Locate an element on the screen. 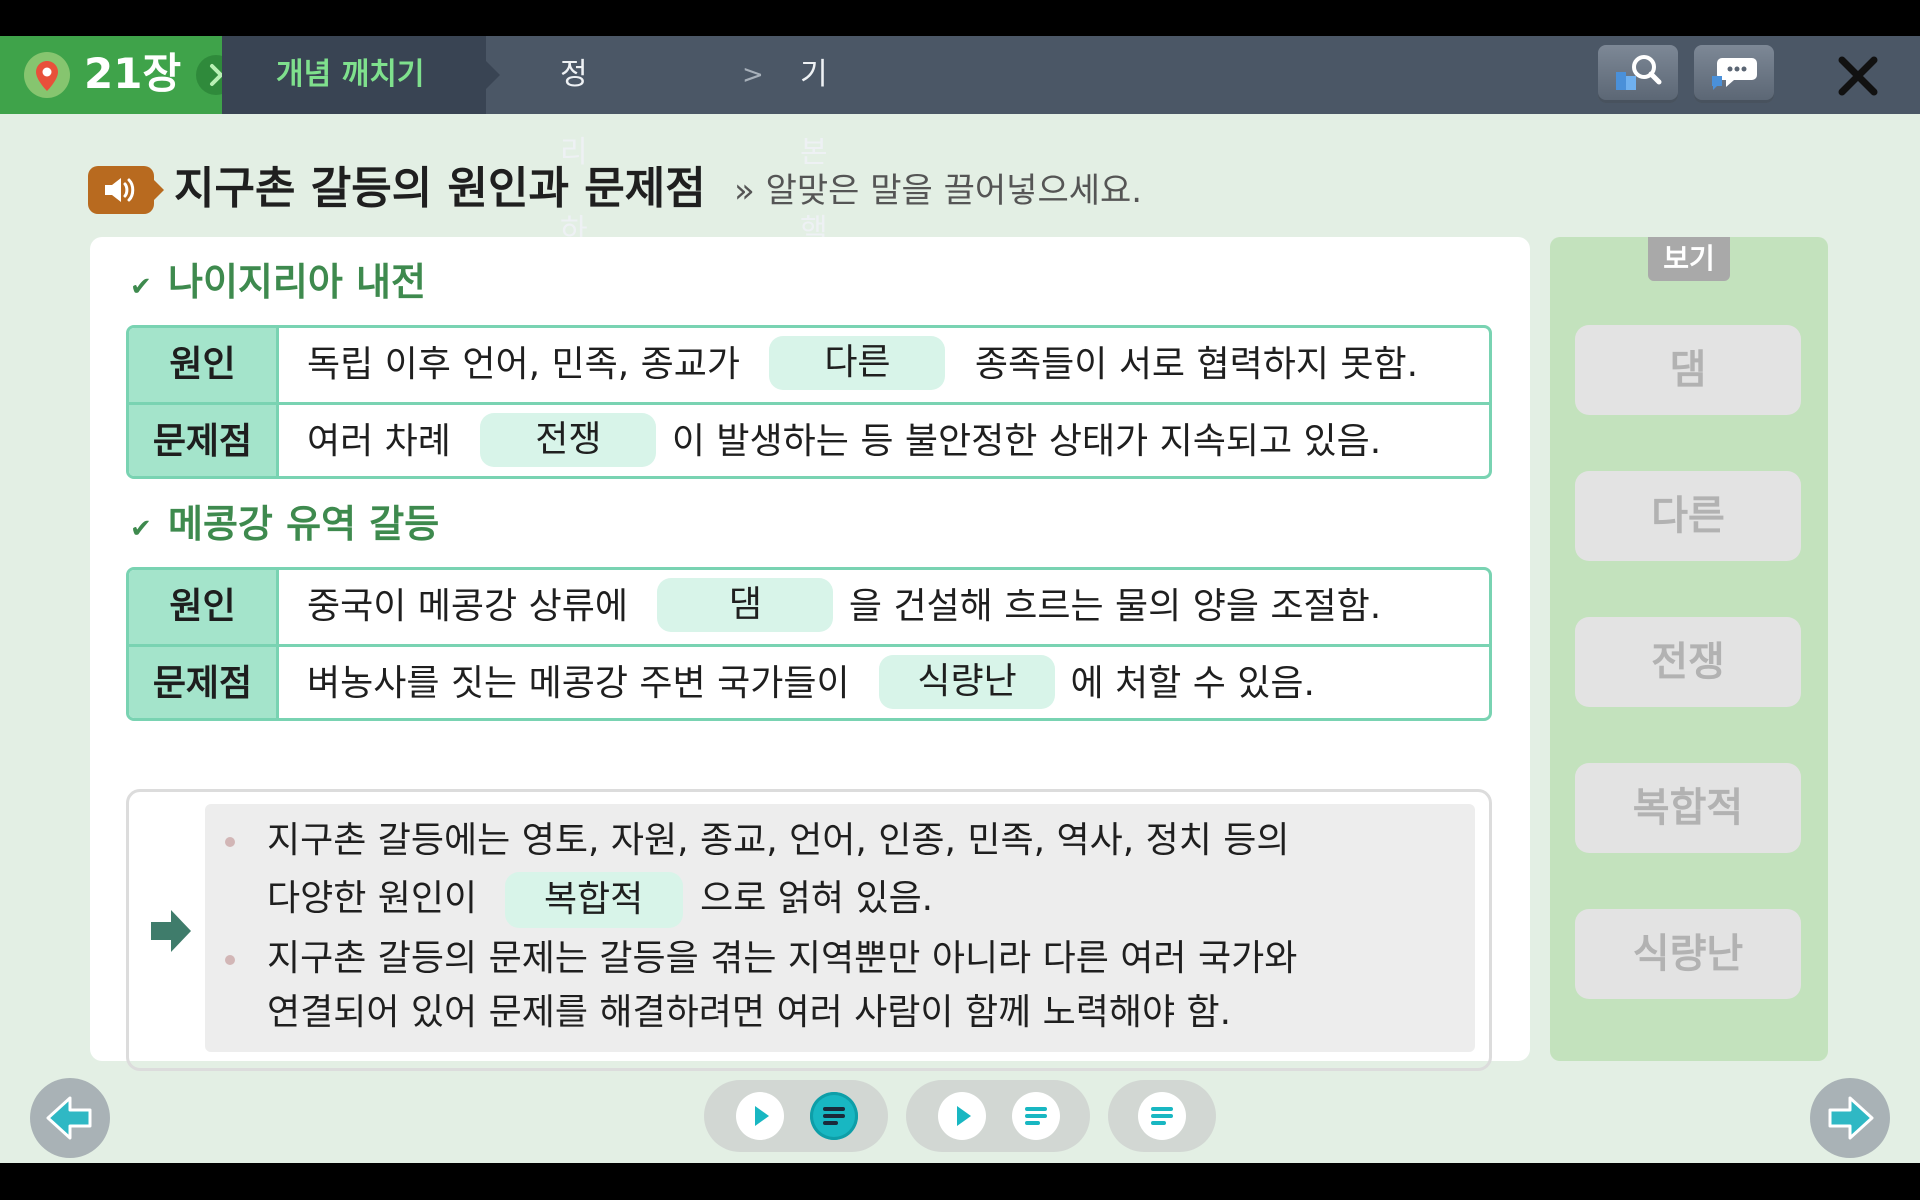  tab-label: 기본핵심문제 is located at coordinates (814, 269).